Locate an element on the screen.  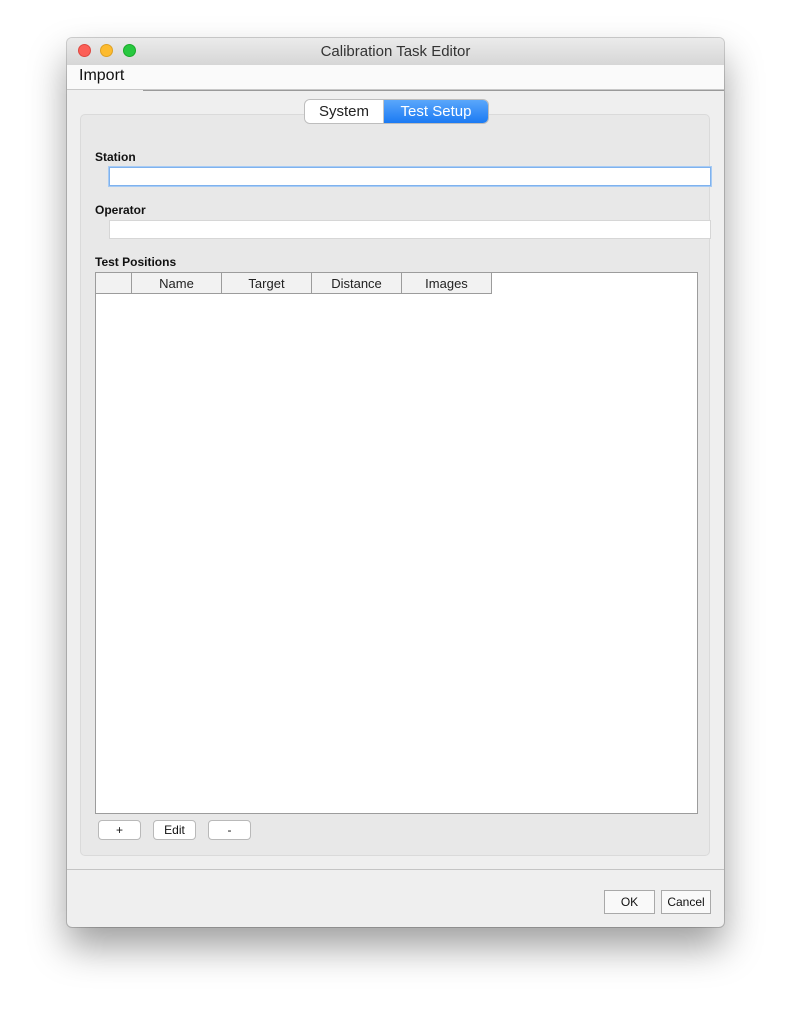
menu-divider is located at coordinates (433, 90).